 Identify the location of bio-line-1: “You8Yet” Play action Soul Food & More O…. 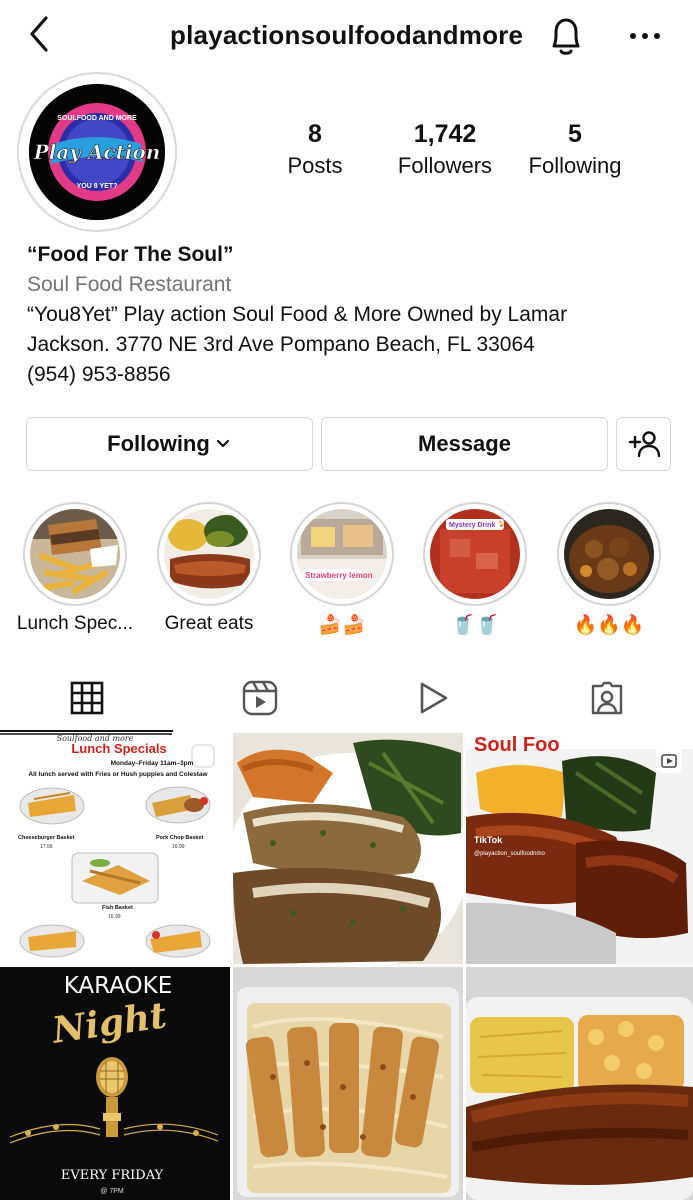
(297, 314).